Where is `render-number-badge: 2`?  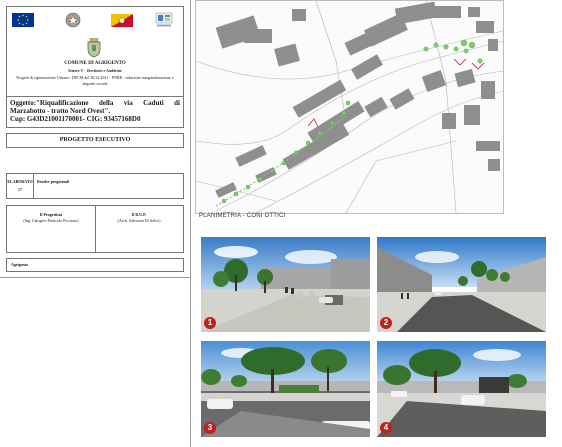
render-number-badge: 2 is located at coordinates (386, 323).